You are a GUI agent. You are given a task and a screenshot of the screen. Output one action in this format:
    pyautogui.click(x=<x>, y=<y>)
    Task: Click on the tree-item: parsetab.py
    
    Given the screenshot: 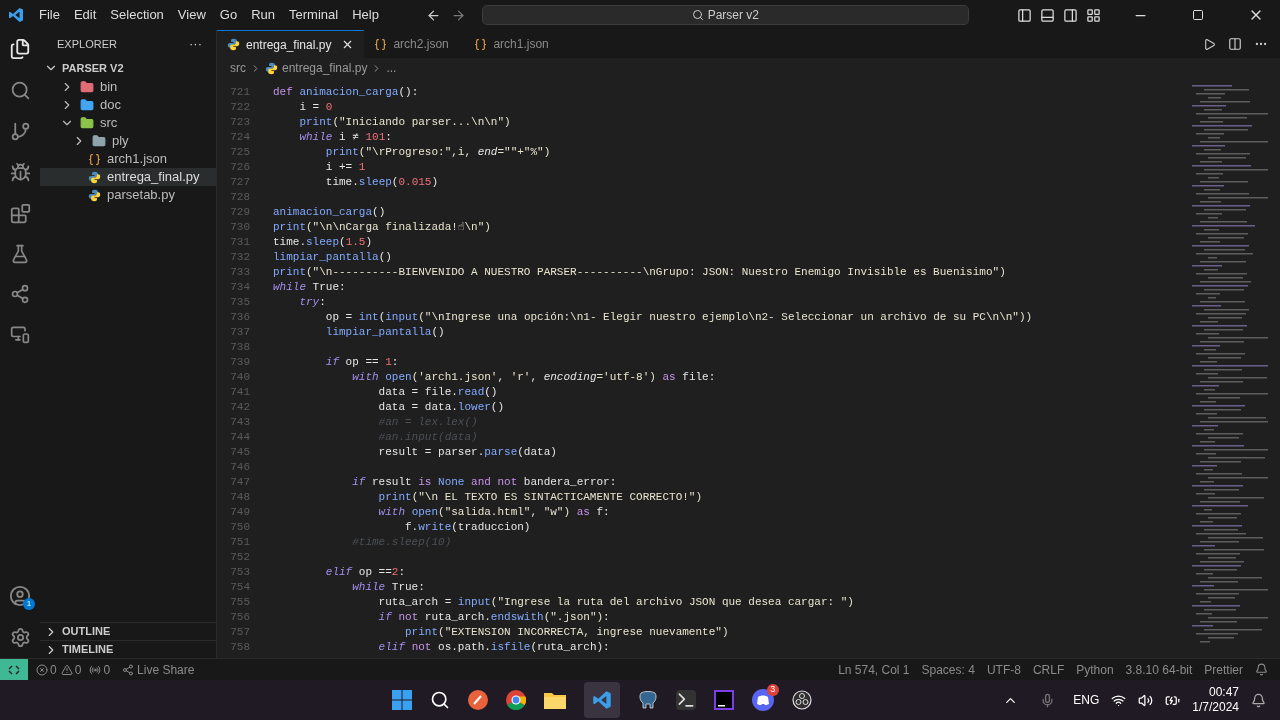 What is the action you would take?
    pyautogui.click(x=128, y=195)
    